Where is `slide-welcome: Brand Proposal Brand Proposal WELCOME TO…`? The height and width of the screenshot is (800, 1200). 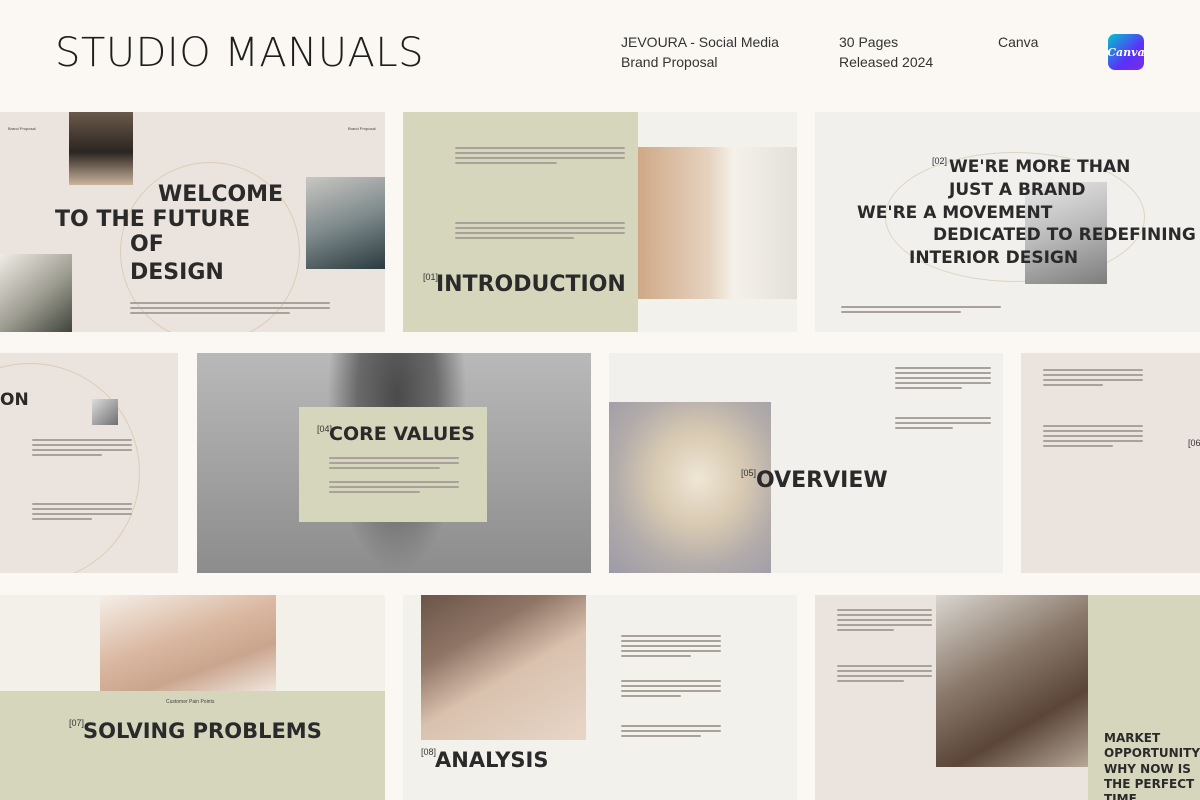
slide-welcome: Brand Proposal Brand Proposal WELCOME TO… is located at coordinates (192, 222).